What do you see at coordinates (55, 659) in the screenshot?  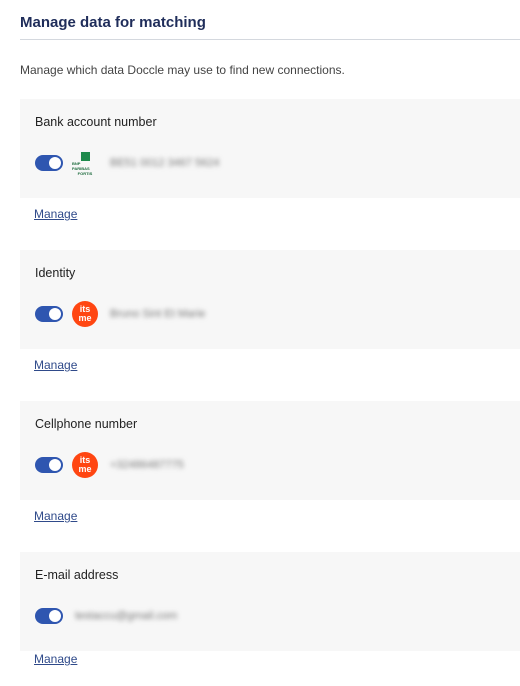 I see `manage-email-link: Manage` at bounding box center [55, 659].